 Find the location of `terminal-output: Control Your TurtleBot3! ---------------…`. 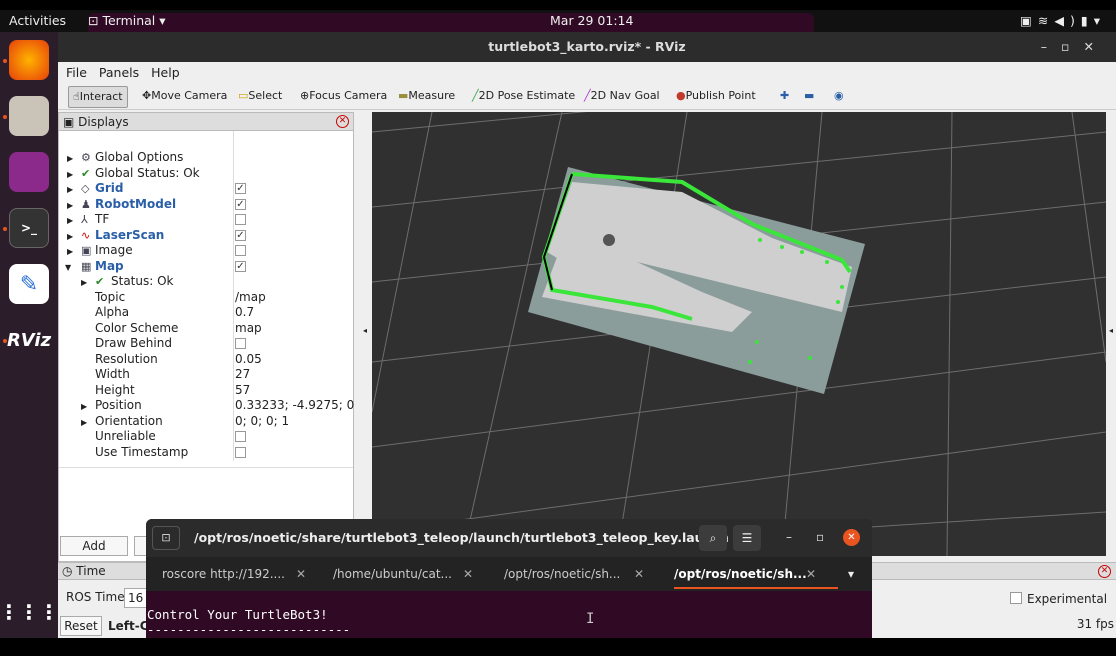

terminal-output: Control Your TurtleBot3! ---------------… is located at coordinates (509, 614).